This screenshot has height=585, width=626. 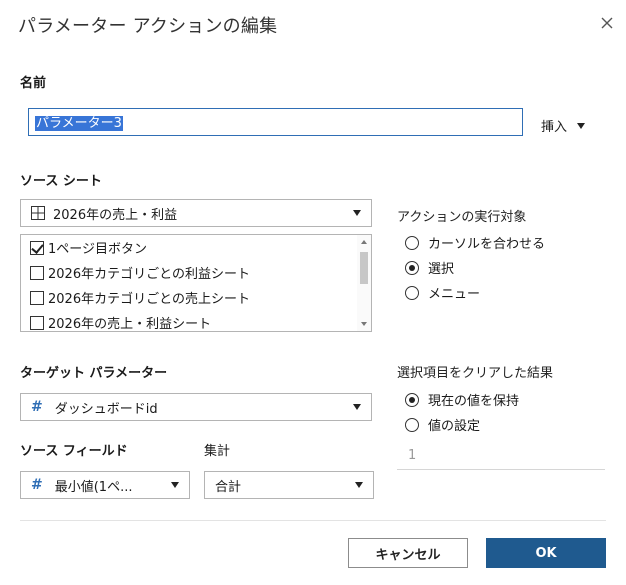 What do you see at coordinates (487, 244) in the screenshot?
I see `radio-label: カーソルを合わせる` at bounding box center [487, 244].